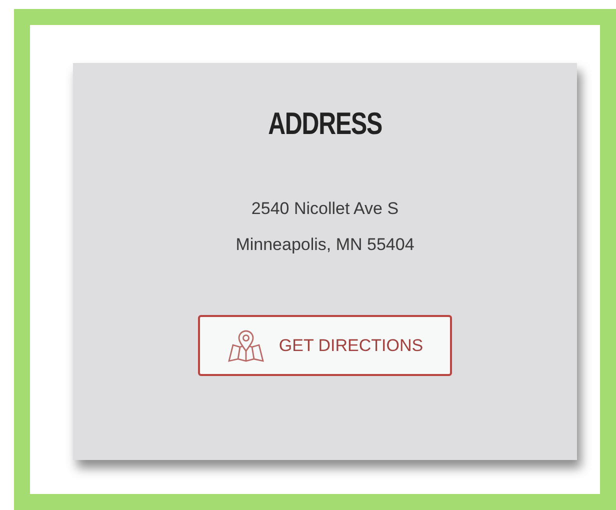  Describe the element at coordinates (325, 123) in the screenshot. I see `card-title: ADDRESS` at that location.